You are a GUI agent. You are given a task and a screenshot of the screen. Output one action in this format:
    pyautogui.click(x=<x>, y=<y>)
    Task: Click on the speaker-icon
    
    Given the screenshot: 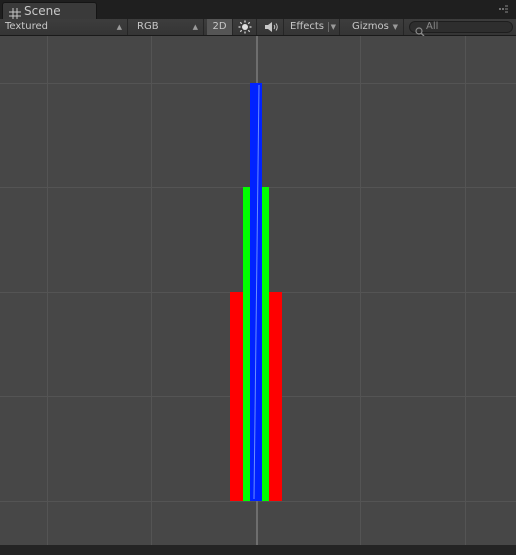 What is the action you would take?
    pyautogui.click(x=271, y=29)
    